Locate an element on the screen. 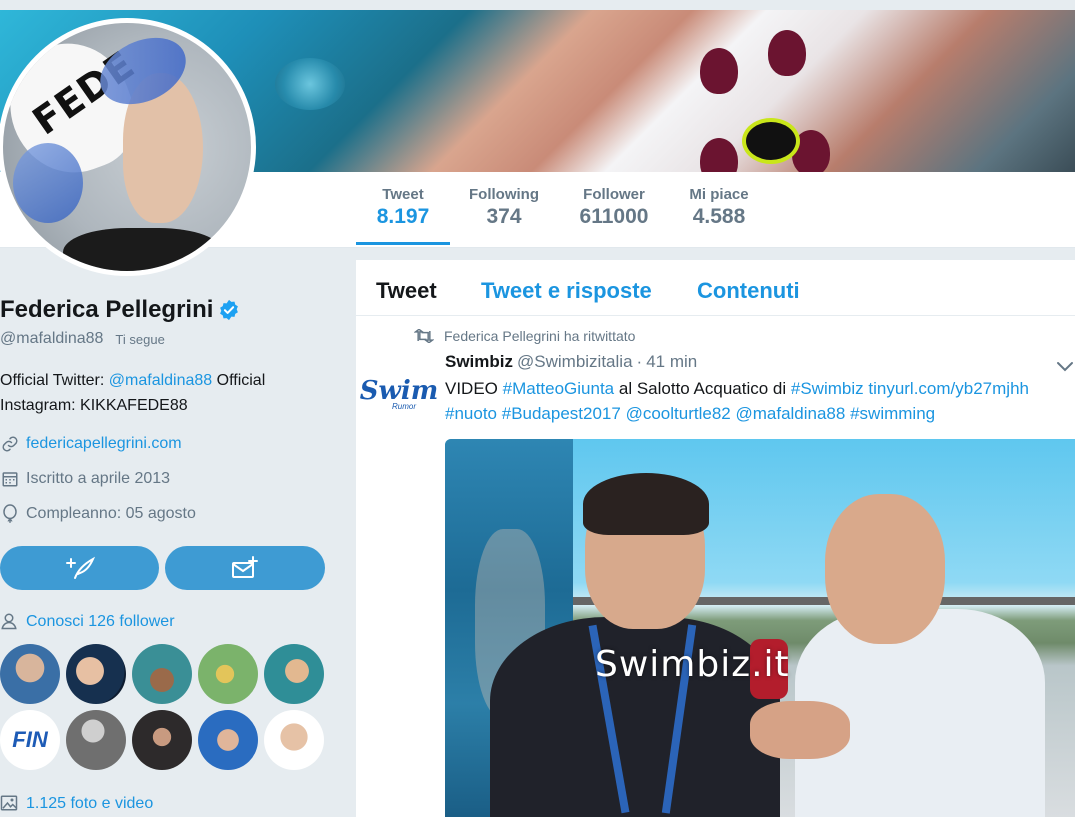 The image size is (1075, 817). tweet-author-name: Swimbiz is located at coordinates (479, 362).